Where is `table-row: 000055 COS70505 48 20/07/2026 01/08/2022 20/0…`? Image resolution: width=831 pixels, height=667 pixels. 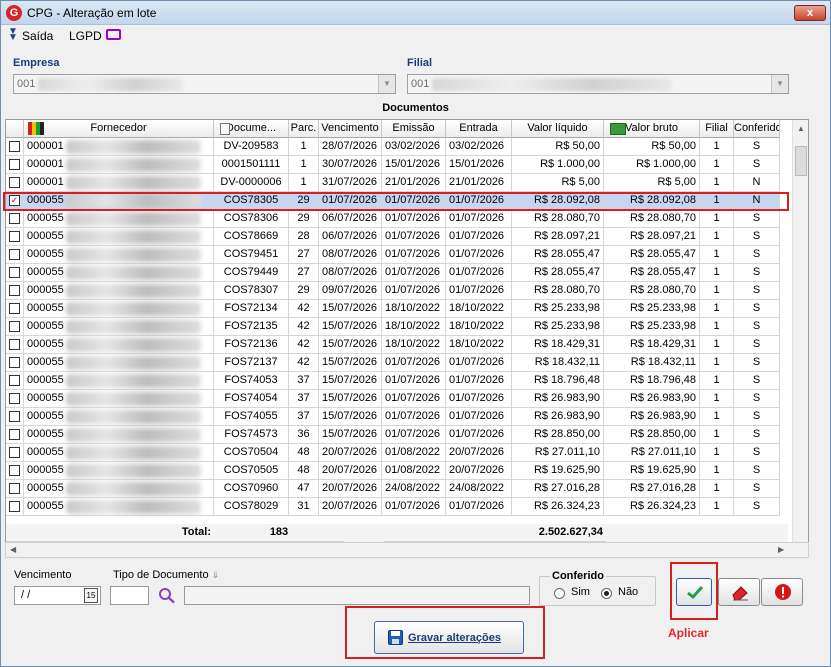 table-row: 000055 COS70505 48 20/07/2026 01/08/2022 20/0… is located at coordinates (397, 471).